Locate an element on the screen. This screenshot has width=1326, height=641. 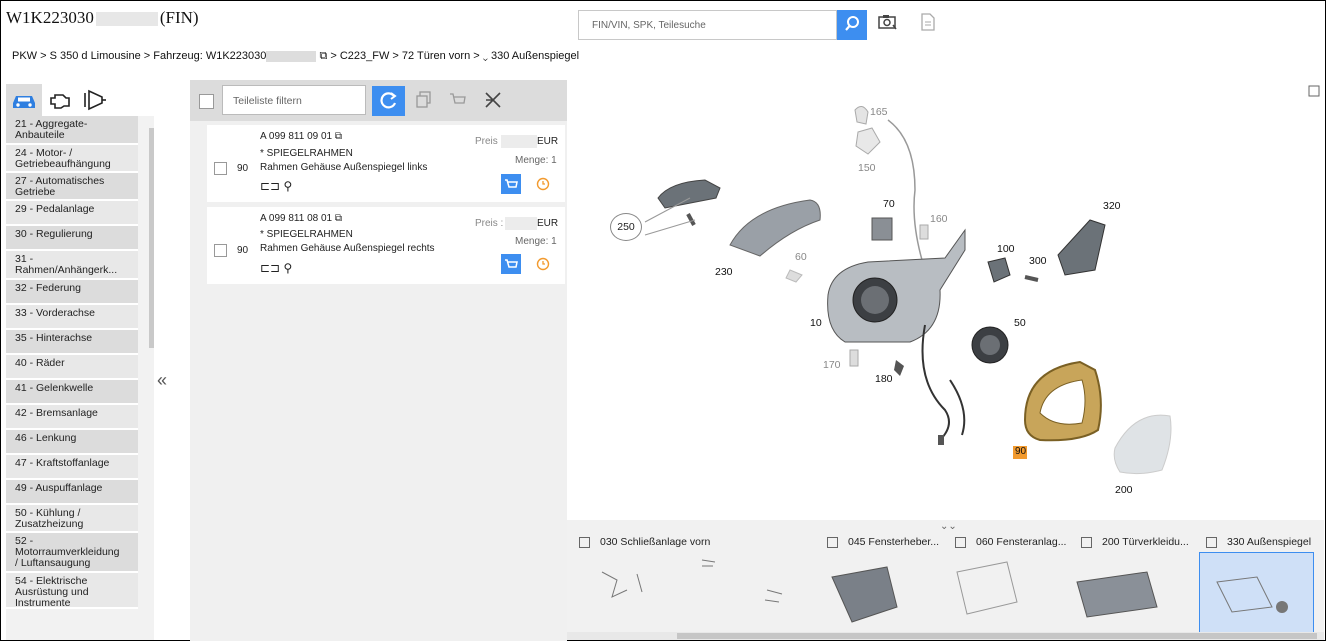
price-label: Preis : is located at coordinates (489, 223).